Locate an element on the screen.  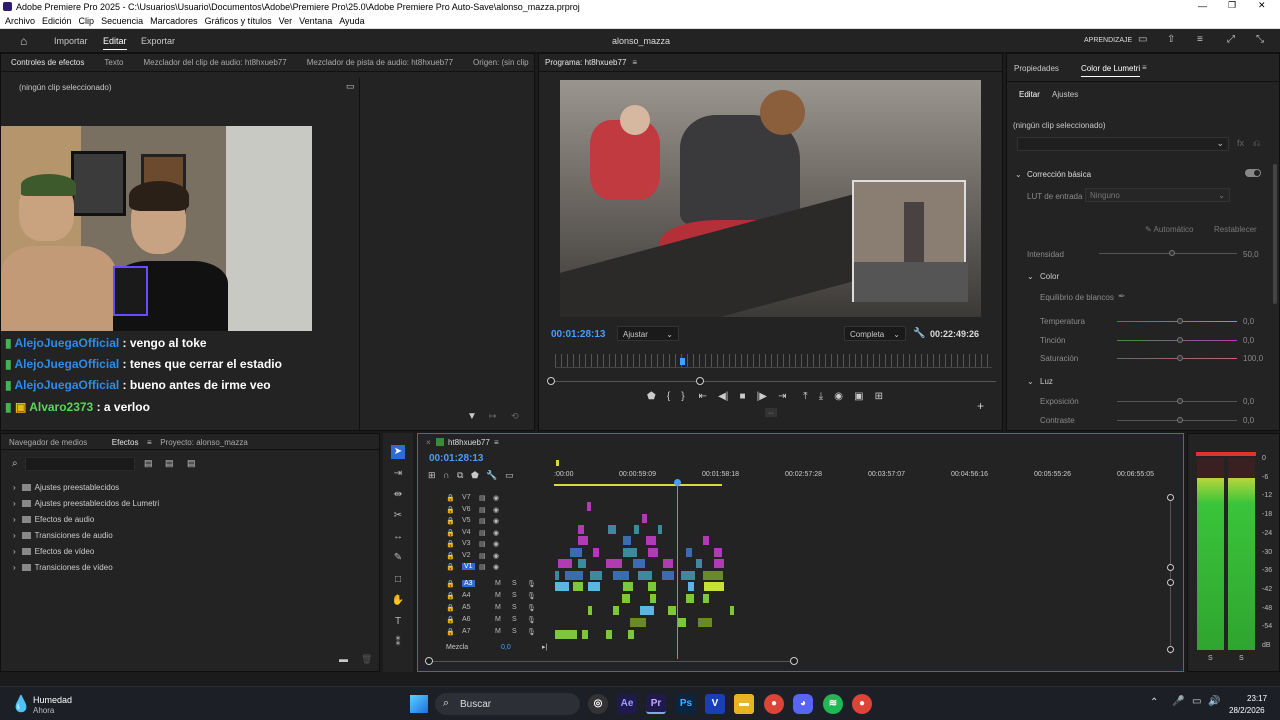
program-tab: Programa: ht8hxueb77 is located at coordinates (585, 60).